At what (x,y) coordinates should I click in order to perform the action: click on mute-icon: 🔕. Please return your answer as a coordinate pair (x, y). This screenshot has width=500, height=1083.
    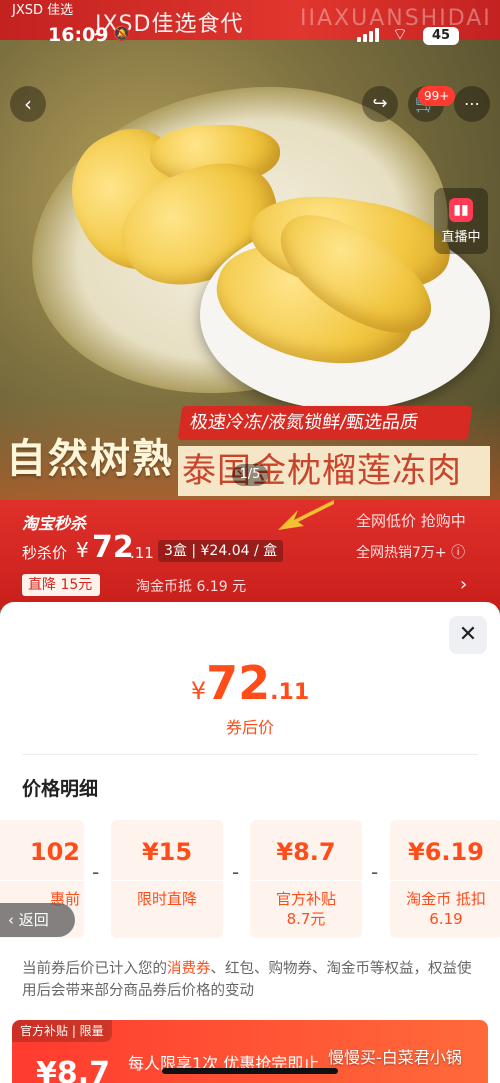
    Looking at the image, I should click on (122, 34).